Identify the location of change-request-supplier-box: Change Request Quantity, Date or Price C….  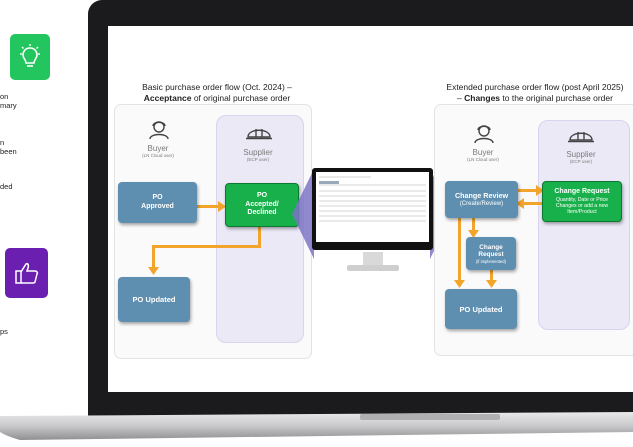
(582, 201).